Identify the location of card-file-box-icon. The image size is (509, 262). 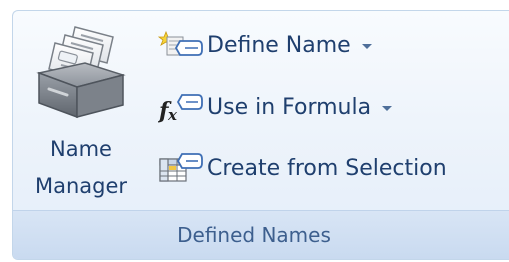
(81, 72).